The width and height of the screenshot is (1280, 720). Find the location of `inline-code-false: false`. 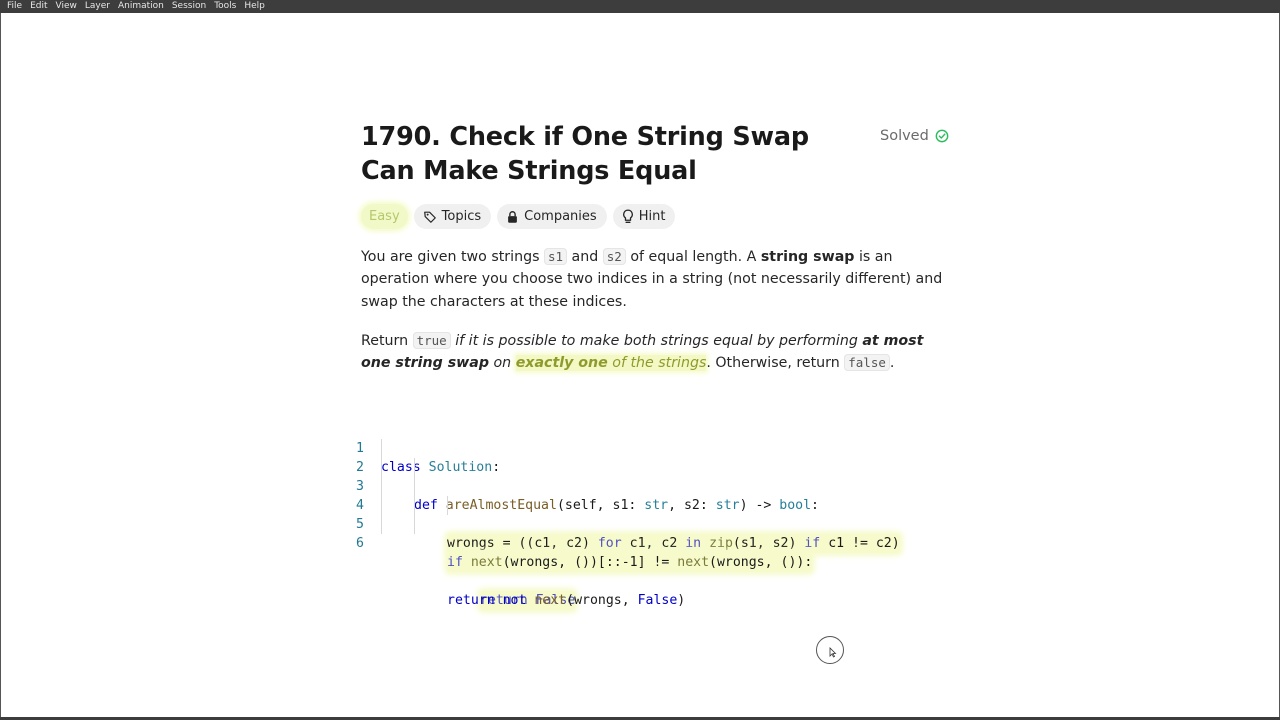

inline-code-false: false is located at coordinates (867, 363).